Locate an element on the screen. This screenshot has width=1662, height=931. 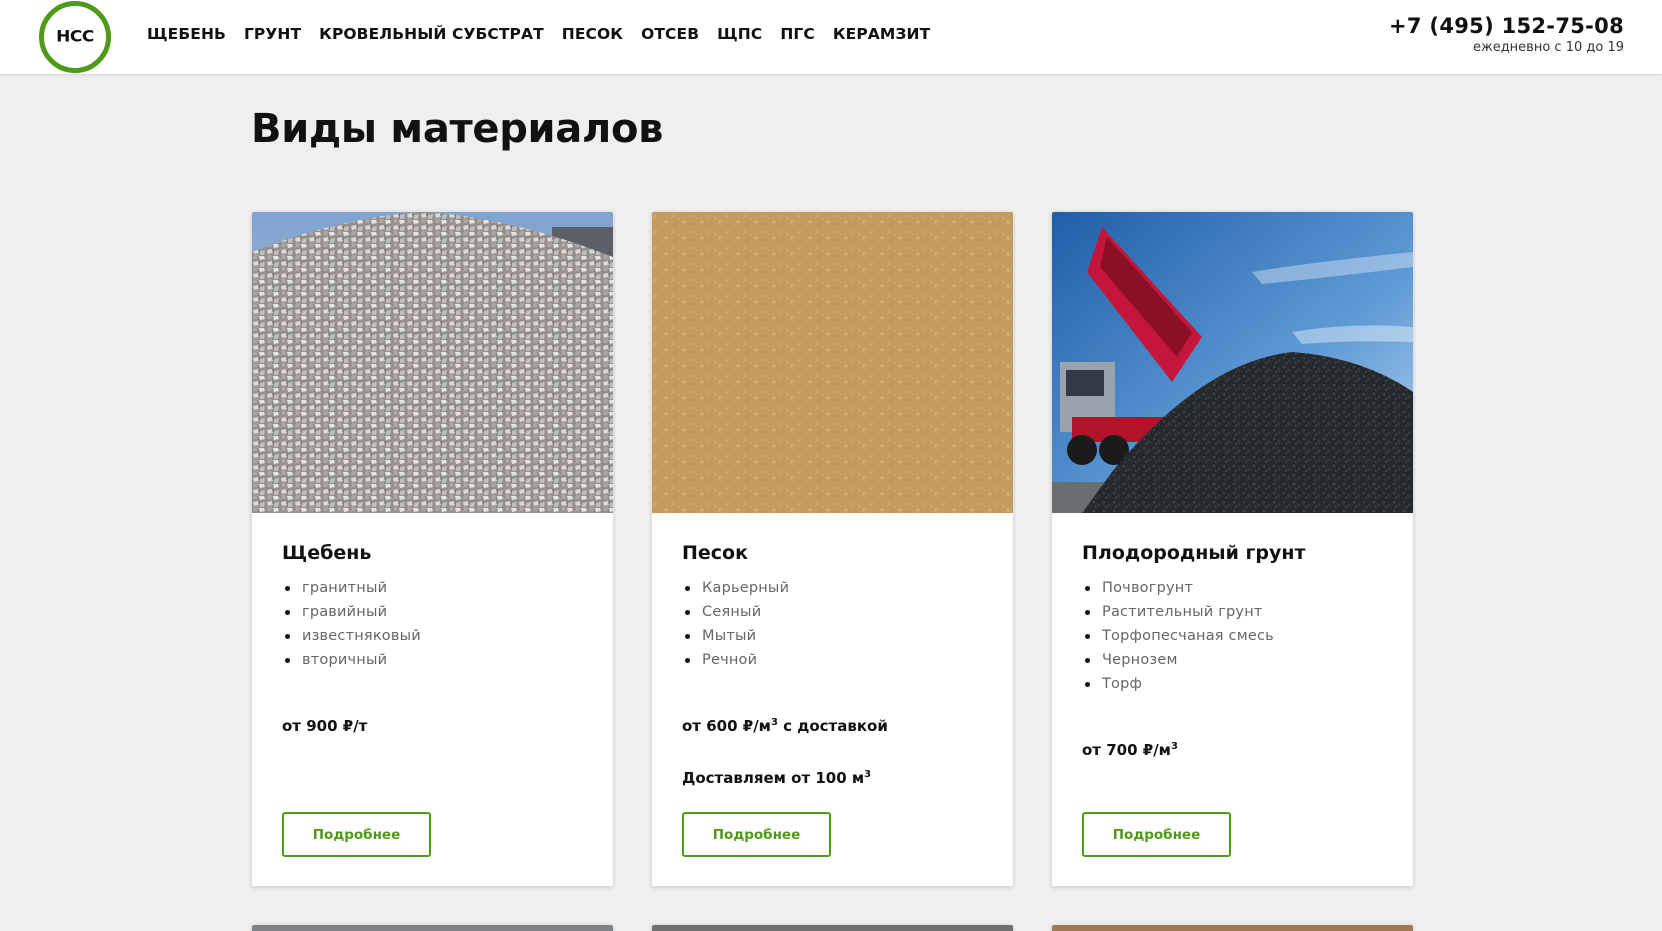
contacts: +7 (495) 152-75-08 ежедневно с 10 до 19 is located at coordinates (1506, 34).